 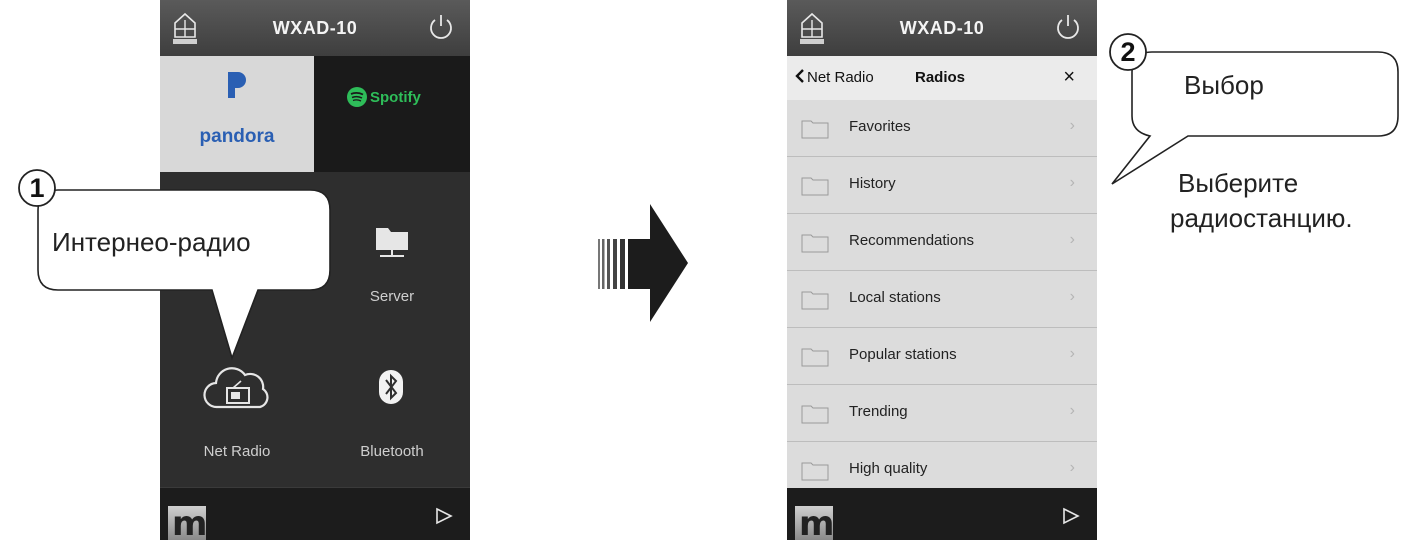 What do you see at coordinates (1261, 218) in the screenshot?
I see `step-2-description-line-2: радиостанцию.` at bounding box center [1261, 218].